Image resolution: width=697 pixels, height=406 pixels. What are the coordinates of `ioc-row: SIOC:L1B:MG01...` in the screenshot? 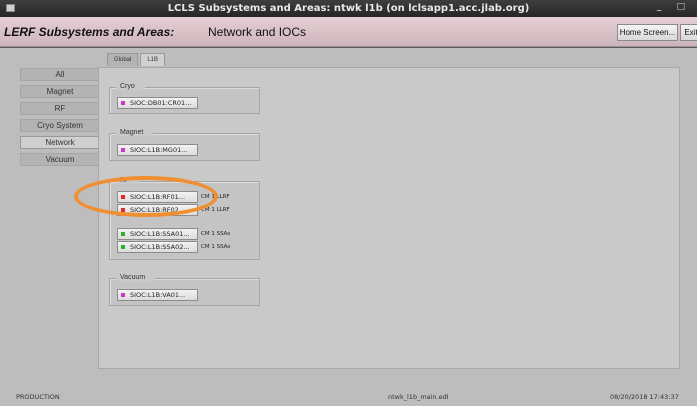 It's located at (157, 150).